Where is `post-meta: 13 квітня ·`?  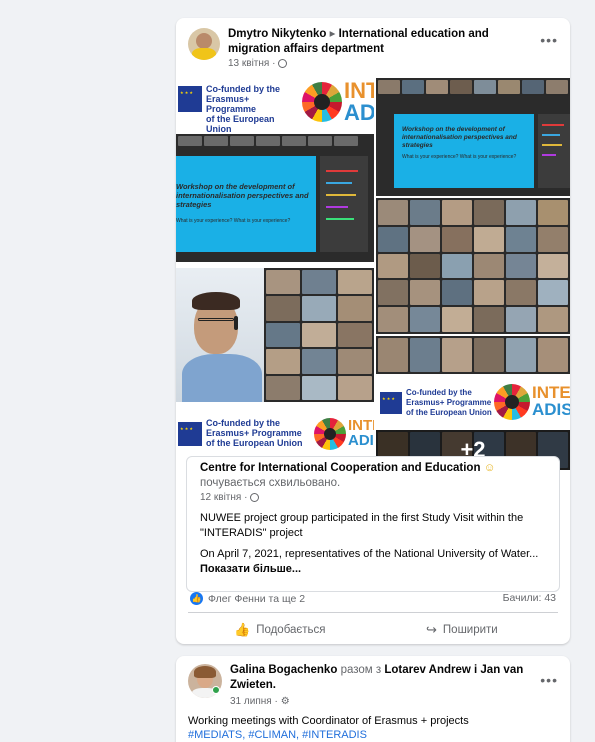 post-meta: 13 квітня · is located at coordinates (258, 63).